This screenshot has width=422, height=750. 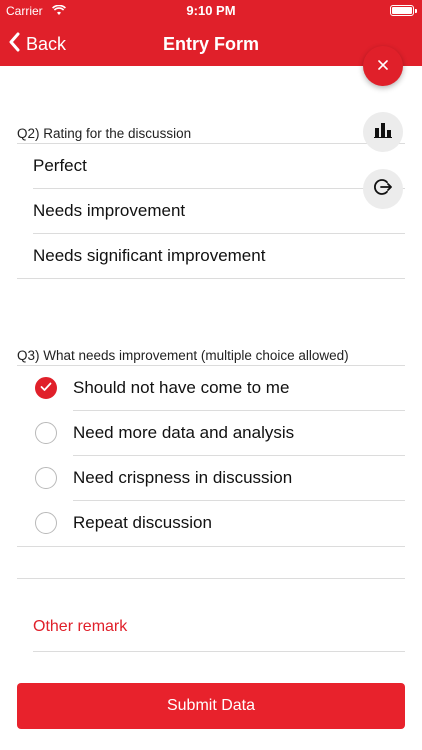 I want to click on bar-chart-icon, so click(x=383, y=132).